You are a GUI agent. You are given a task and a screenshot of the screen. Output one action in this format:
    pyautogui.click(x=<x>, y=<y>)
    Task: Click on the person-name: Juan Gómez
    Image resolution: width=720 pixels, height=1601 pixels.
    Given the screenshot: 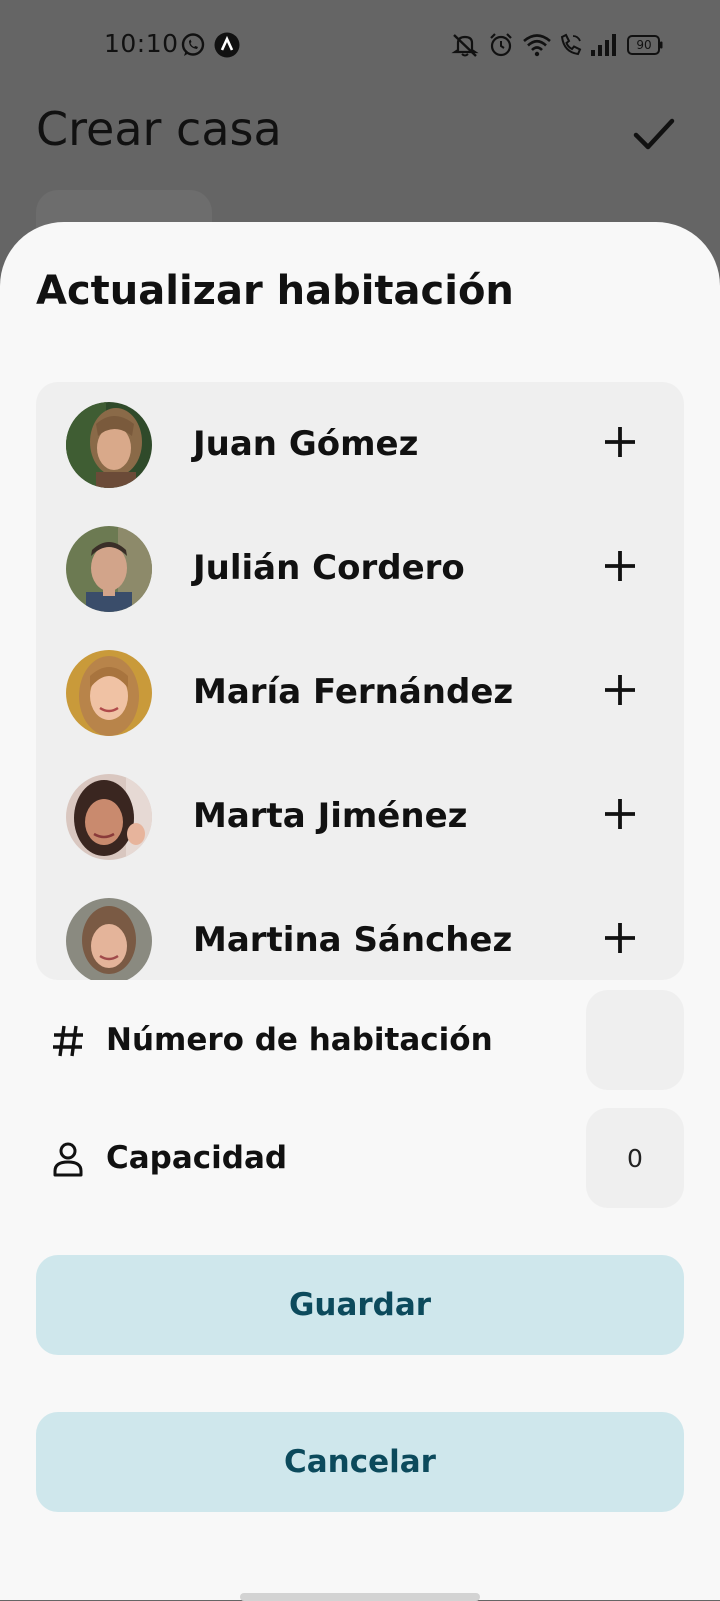 What is the action you would take?
    pyautogui.click(x=306, y=444)
    